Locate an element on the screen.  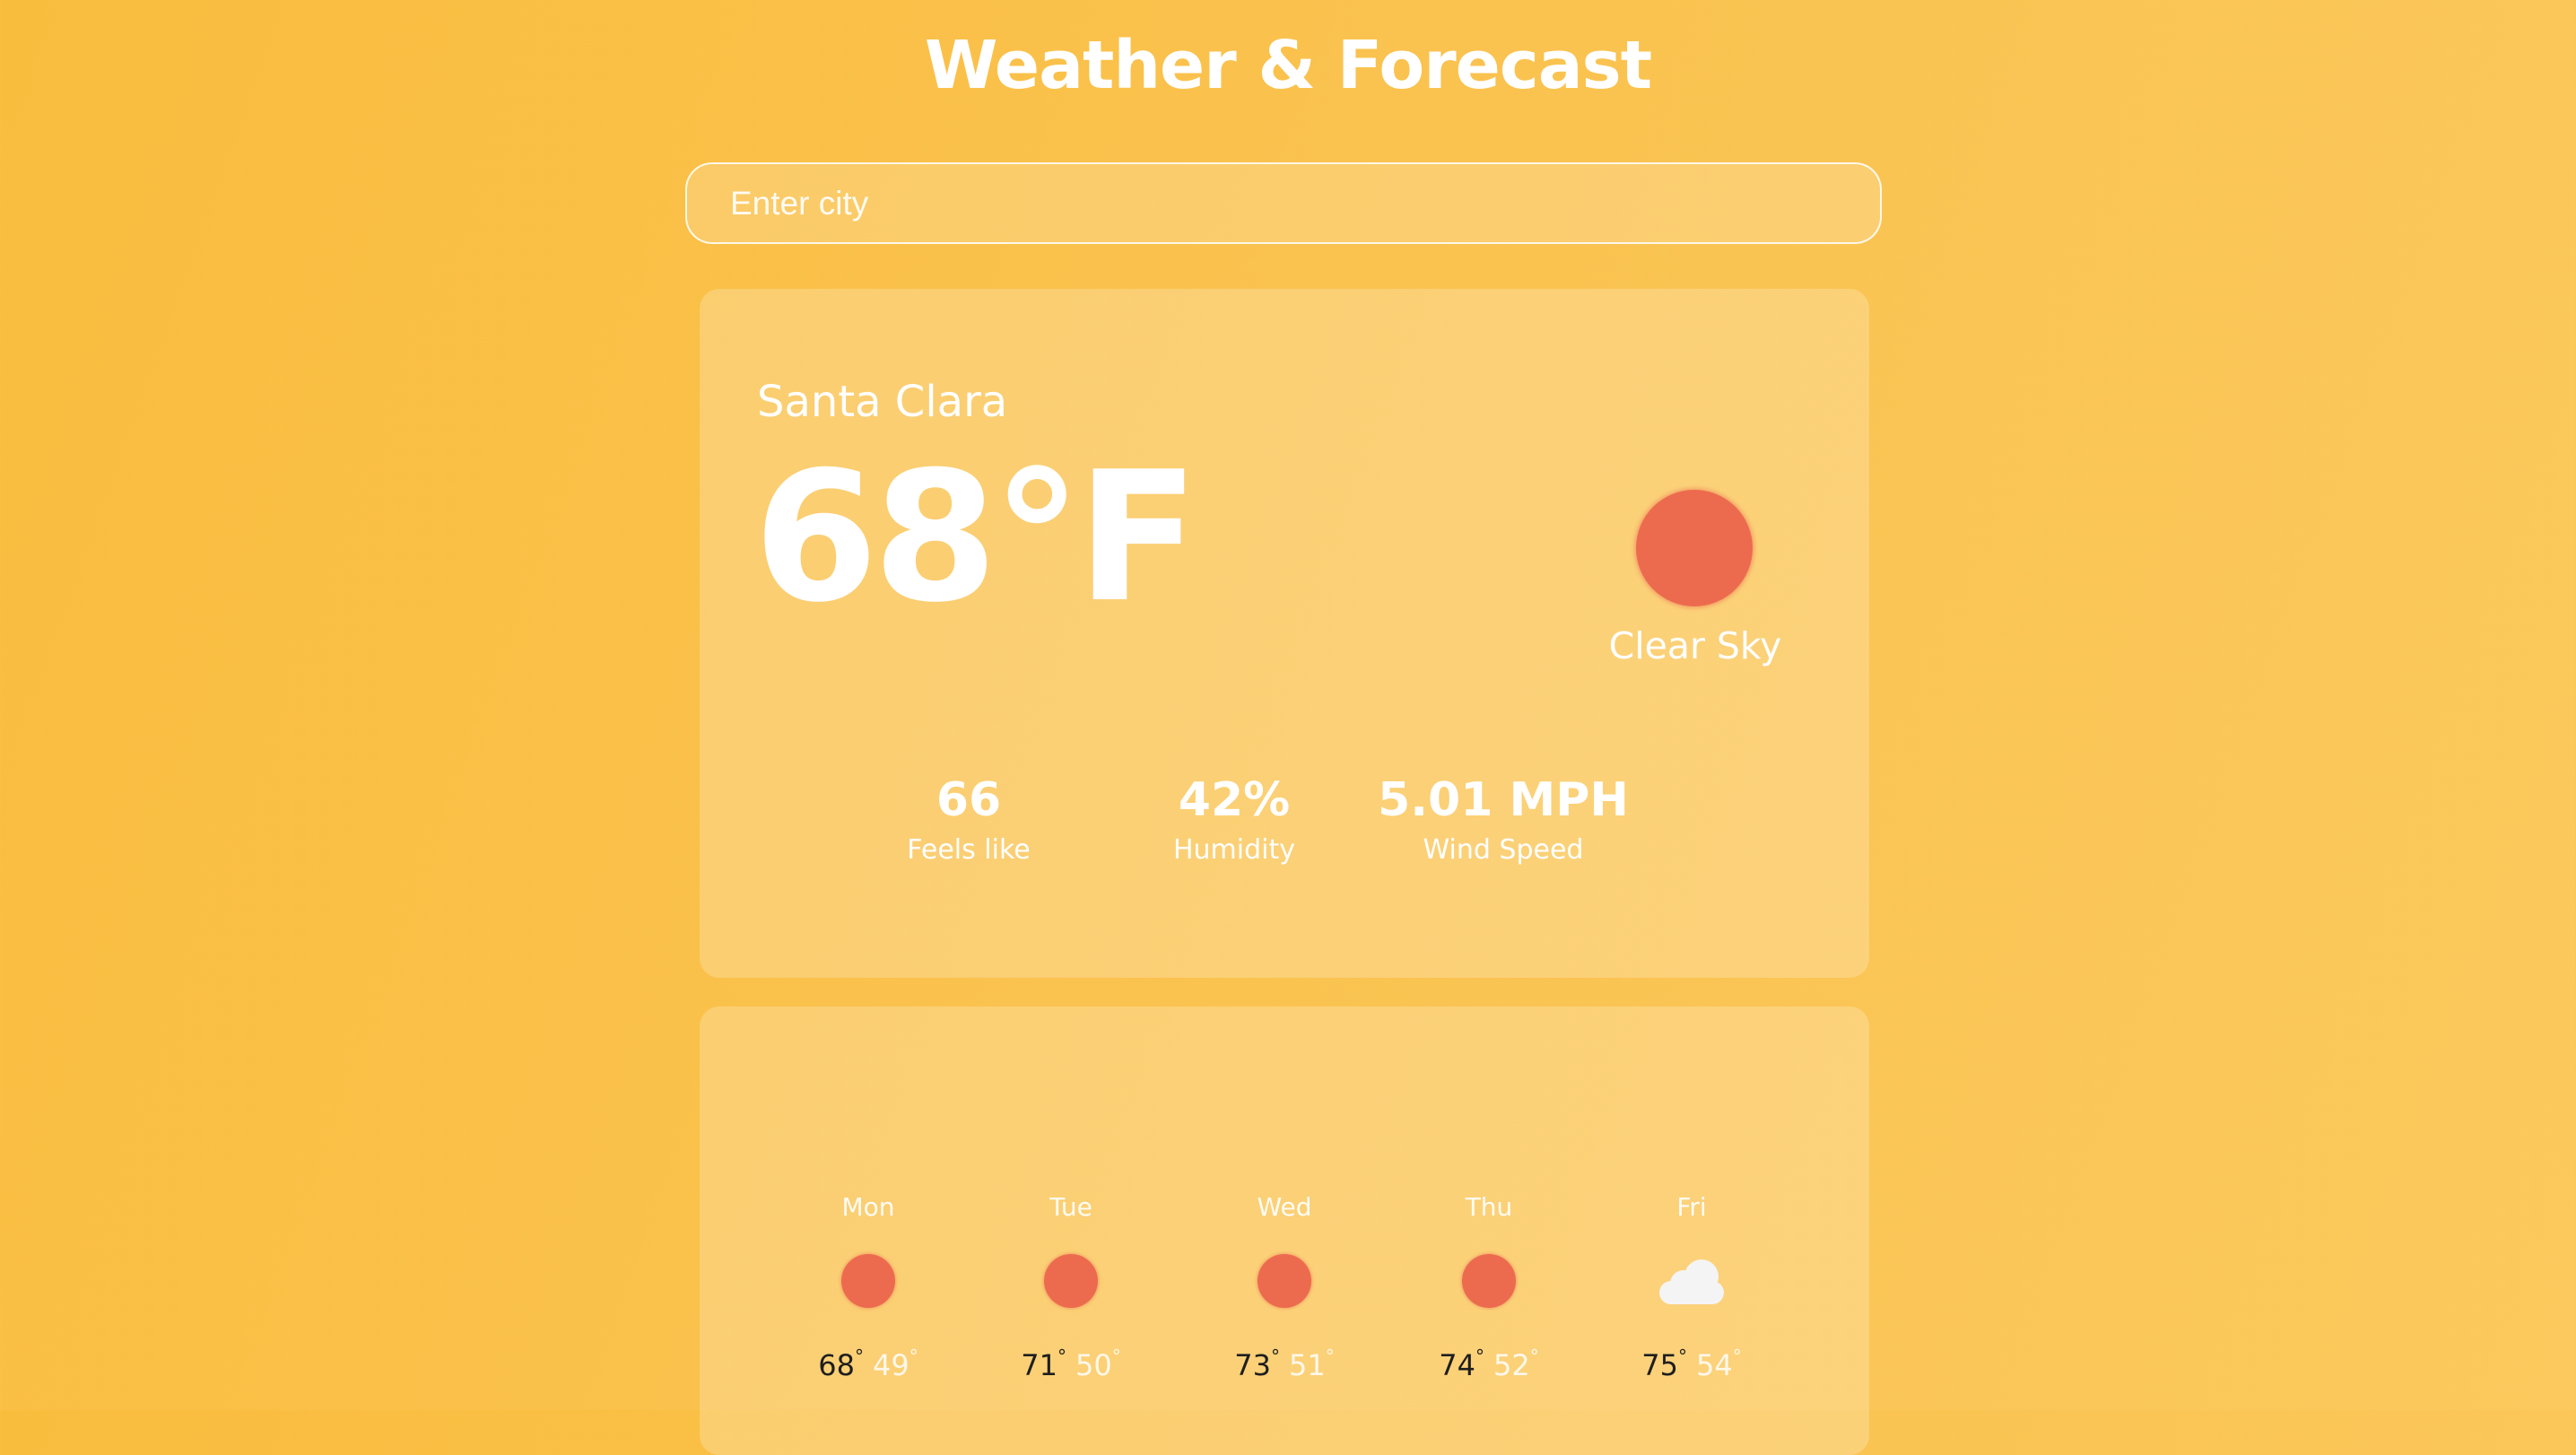
forecast-high: 74 is located at coordinates (1457, 1365).